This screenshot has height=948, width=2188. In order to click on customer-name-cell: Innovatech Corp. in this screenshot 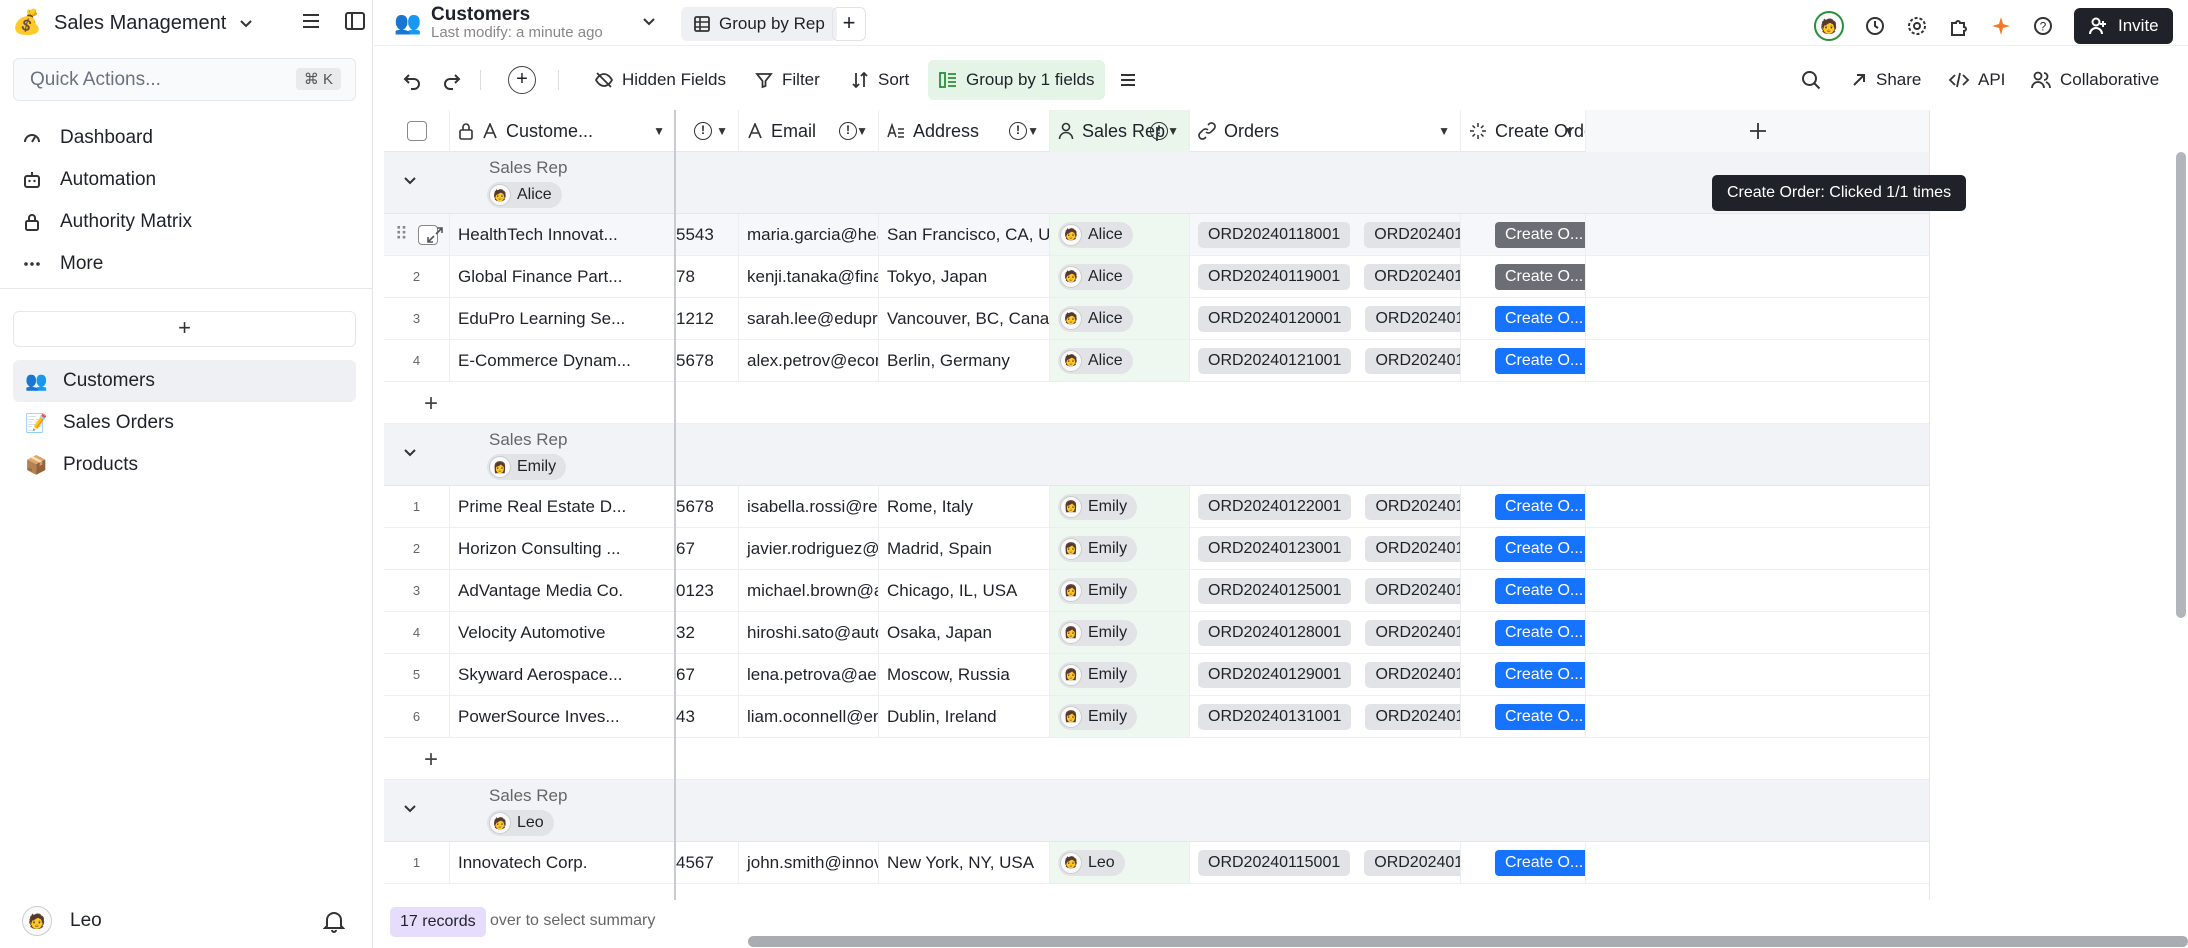, I will do `click(563, 862)`.